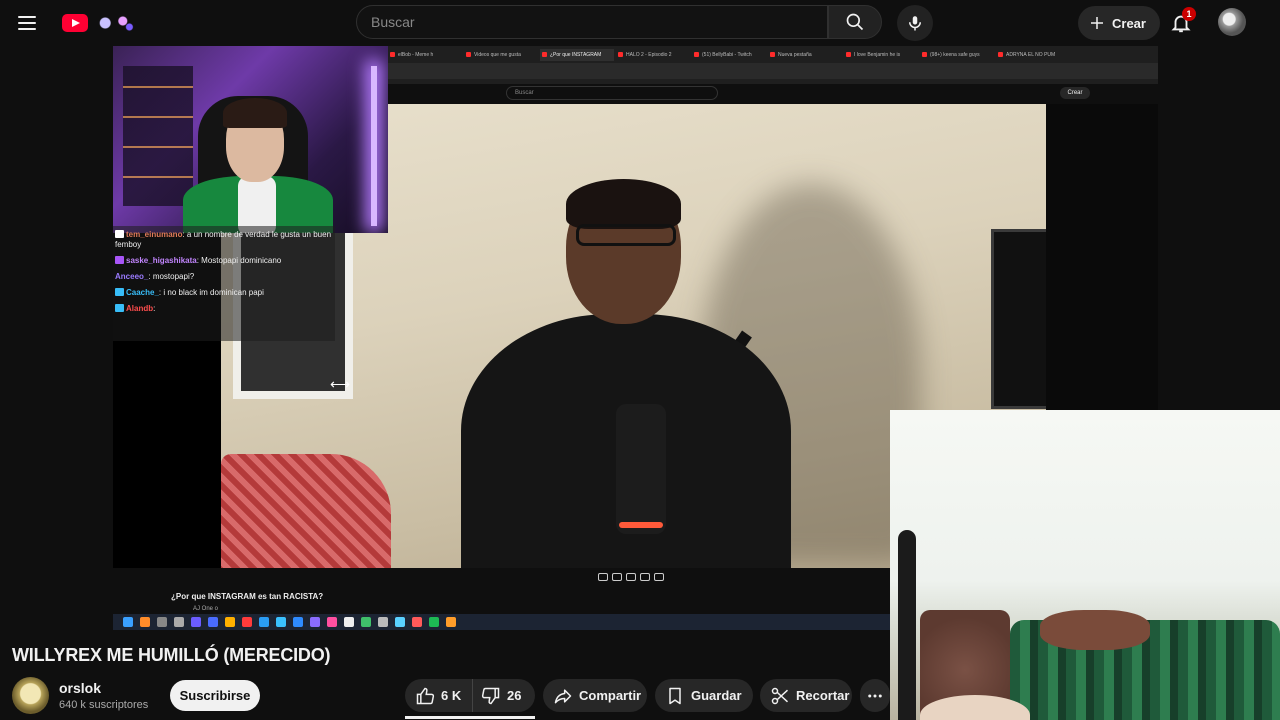 This screenshot has width=1280, height=720. What do you see at coordinates (563, 695) in the screenshot?
I see `share-icon` at bounding box center [563, 695].